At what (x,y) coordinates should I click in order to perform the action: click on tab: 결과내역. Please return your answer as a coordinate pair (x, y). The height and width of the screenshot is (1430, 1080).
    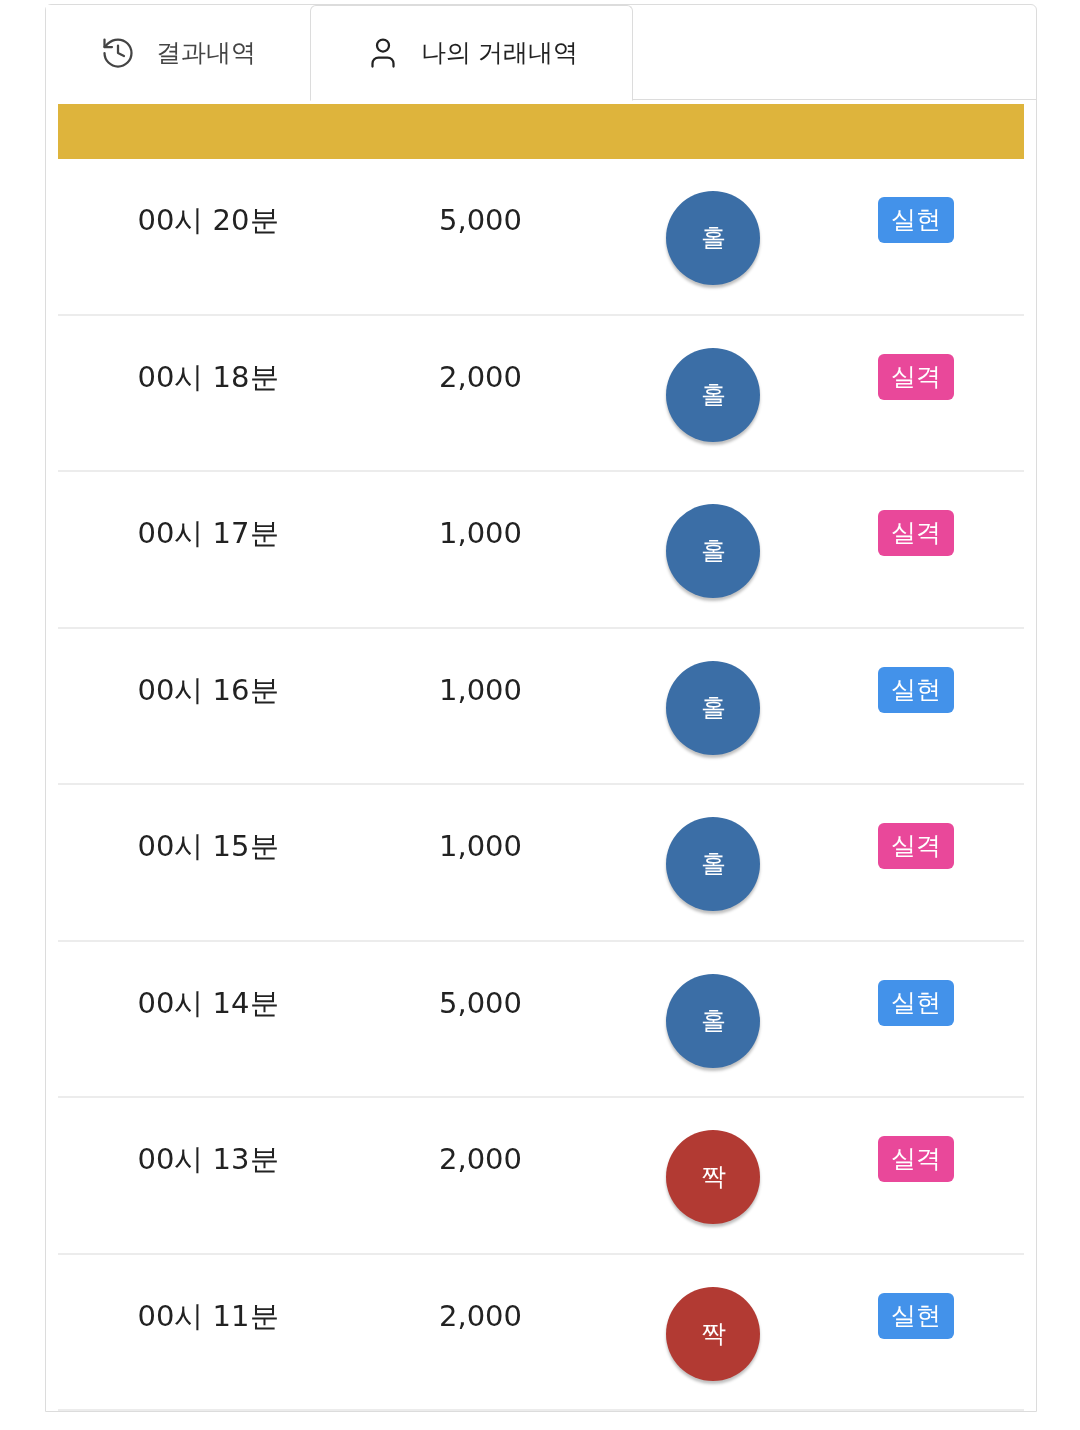
    Looking at the image, I should click on (178, 52).